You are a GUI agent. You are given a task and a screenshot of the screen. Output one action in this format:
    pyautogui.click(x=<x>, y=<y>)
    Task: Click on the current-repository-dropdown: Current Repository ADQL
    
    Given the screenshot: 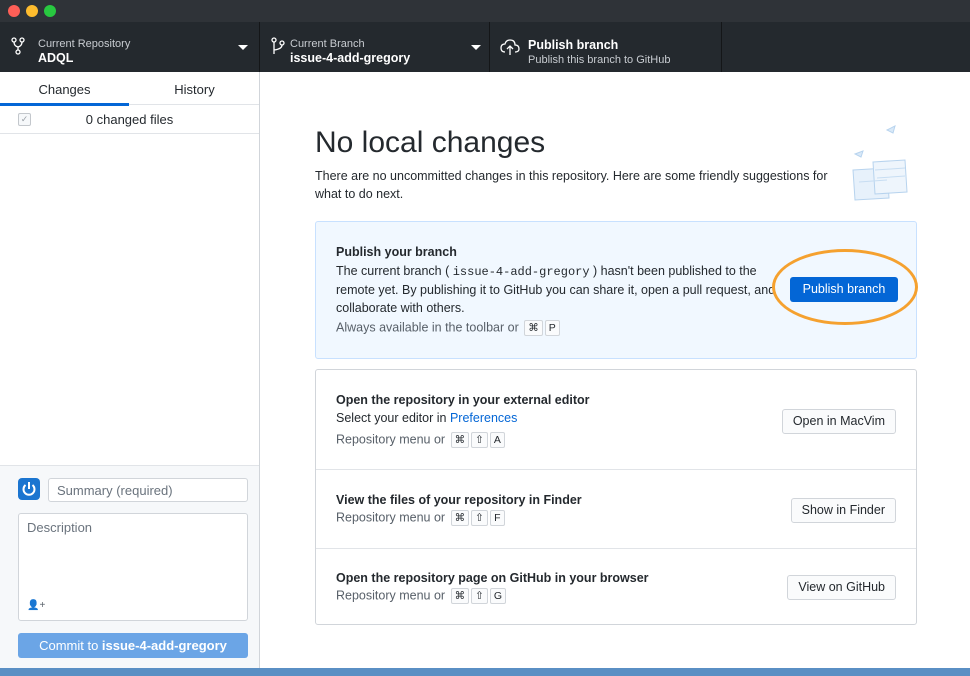 What is the action you would take?
    pyautogui.click(x=130, y=47)
    